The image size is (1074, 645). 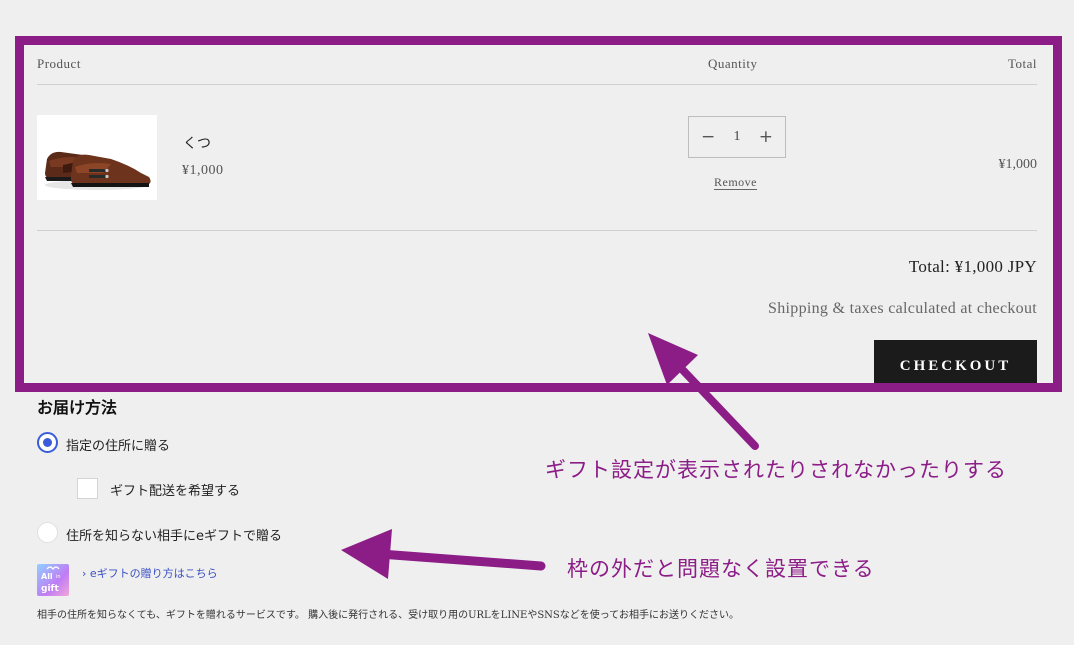 I want to click on shipping-note: Shipping & taxes calculated at checkout, so click(x=902, y=308).